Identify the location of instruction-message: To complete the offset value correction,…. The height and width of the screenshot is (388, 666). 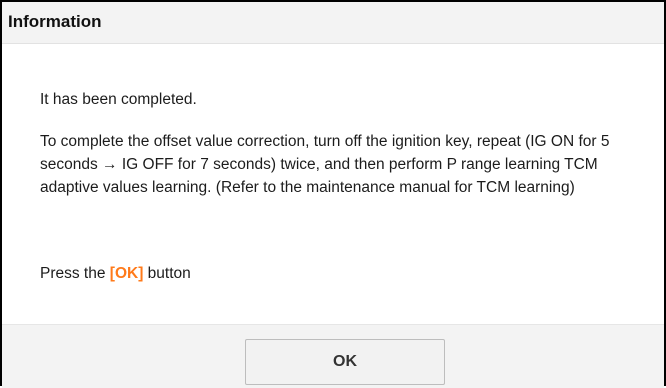
(325, 164).